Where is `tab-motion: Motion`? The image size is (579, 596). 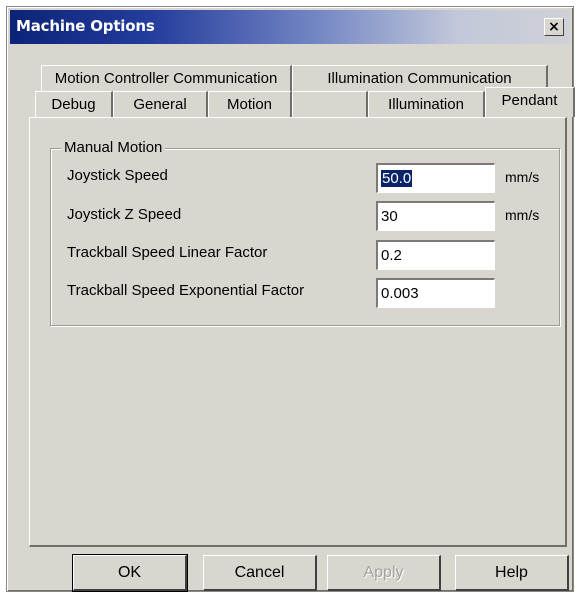
tab-motion: Motion is located at coordinates (250, 104).